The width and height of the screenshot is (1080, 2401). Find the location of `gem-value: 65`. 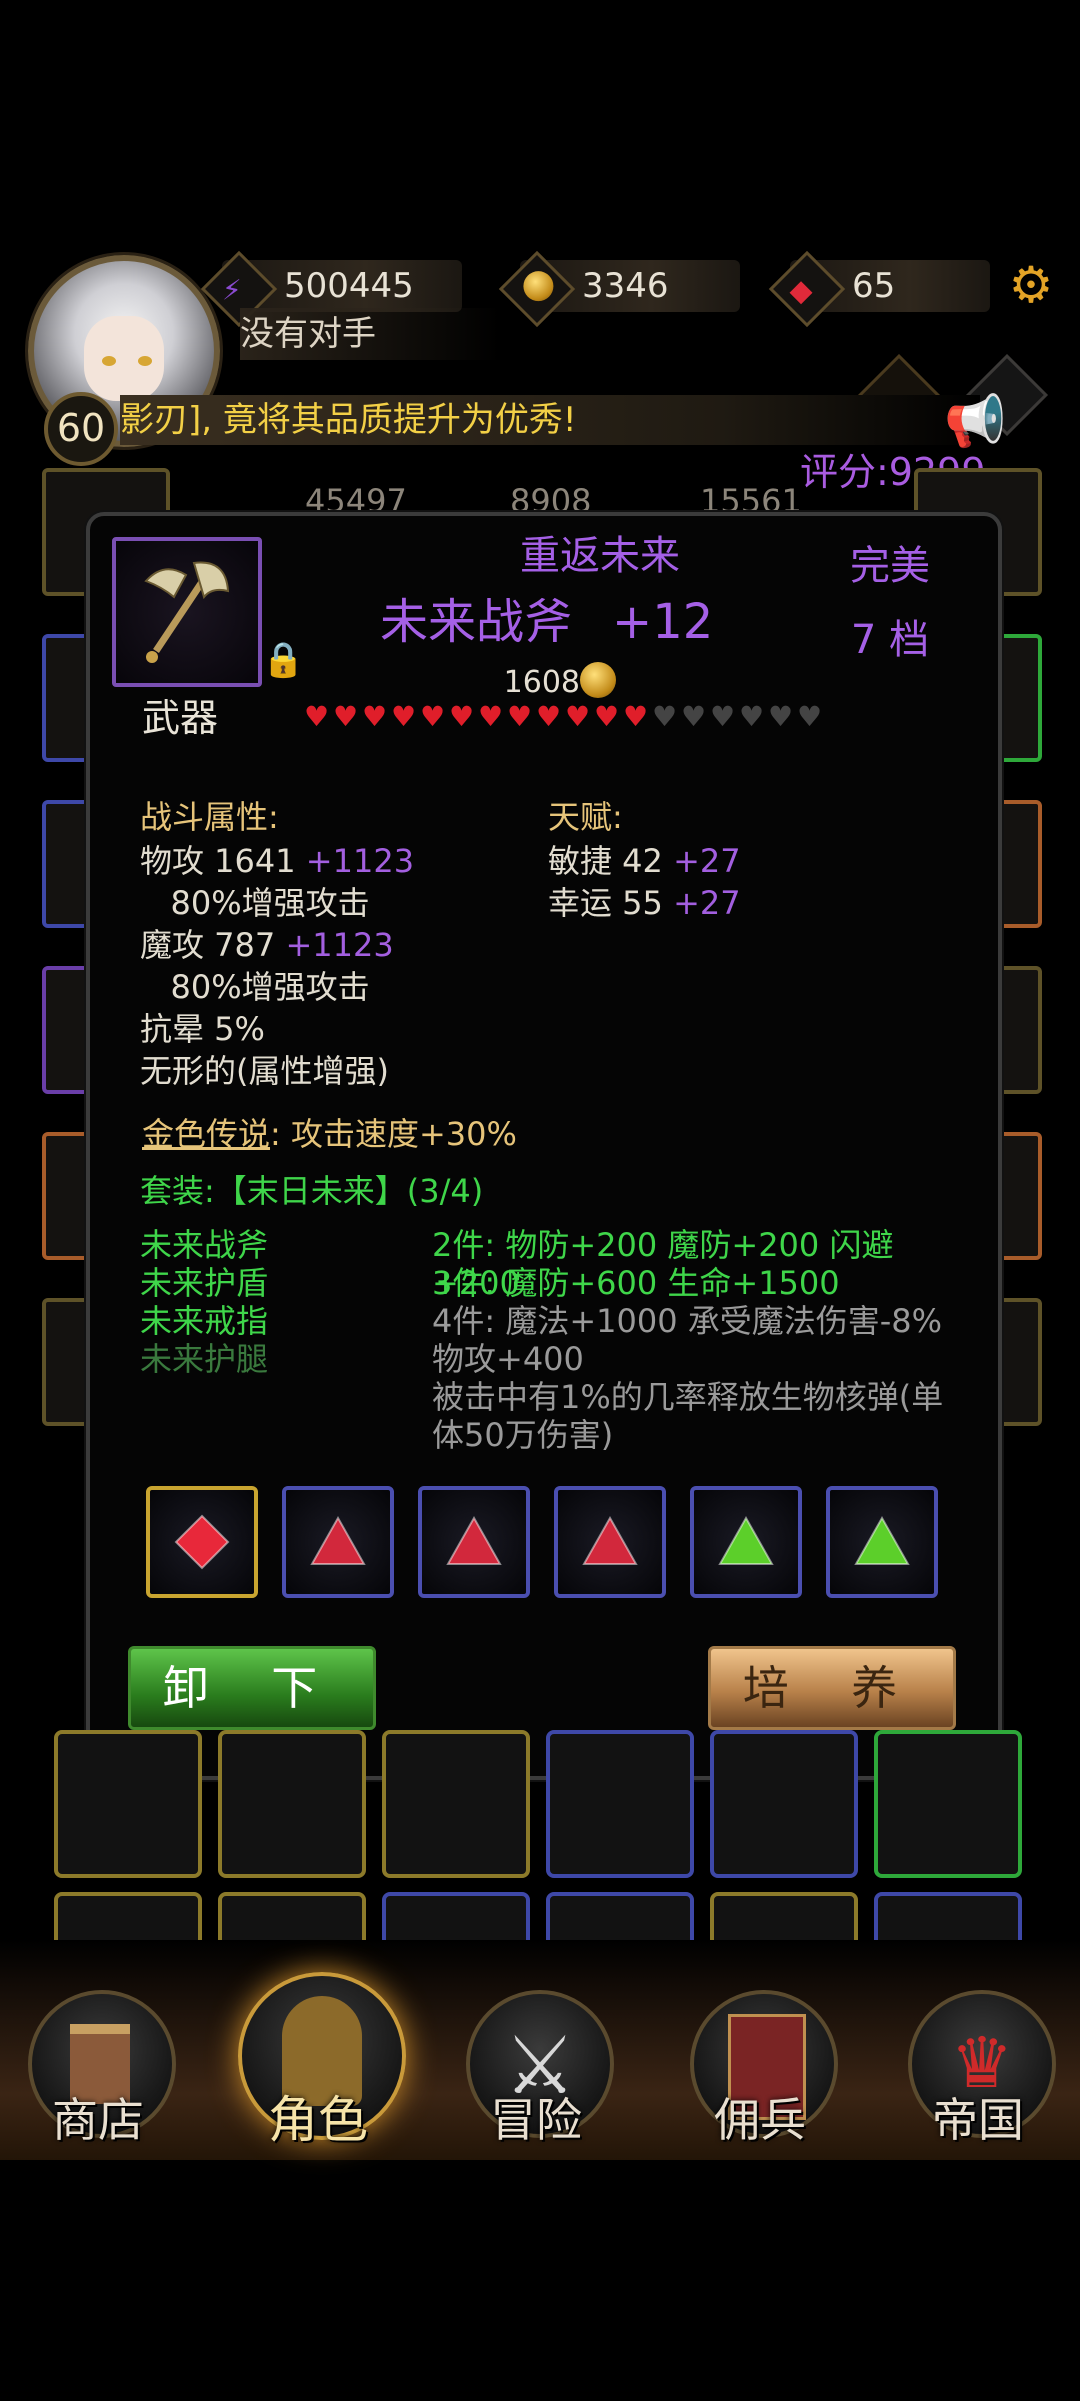

gem-value: 65 is located at coordinates (874, 286).